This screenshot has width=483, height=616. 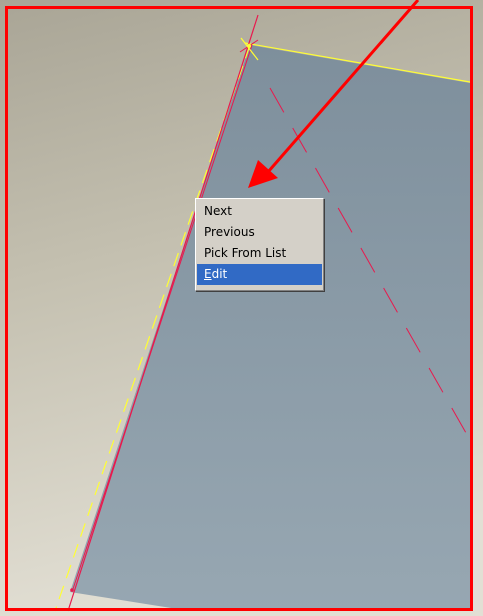 I want to click on menu-item-next: Next, so click(x=259, y=211).